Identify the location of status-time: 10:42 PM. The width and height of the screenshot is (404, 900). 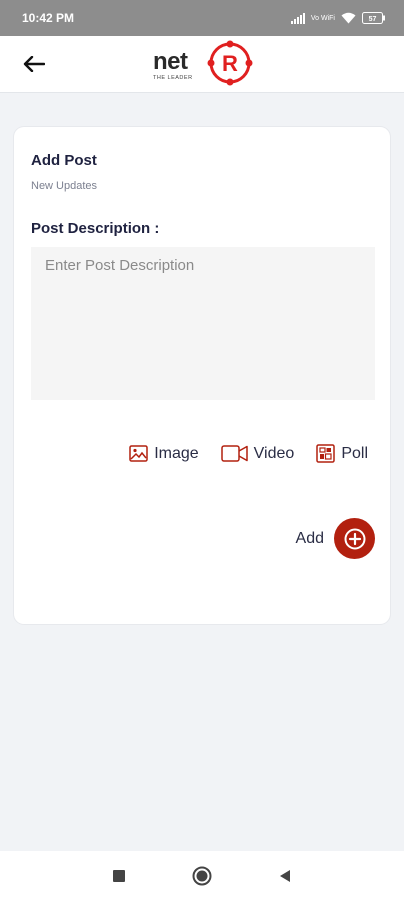
(48, 18).